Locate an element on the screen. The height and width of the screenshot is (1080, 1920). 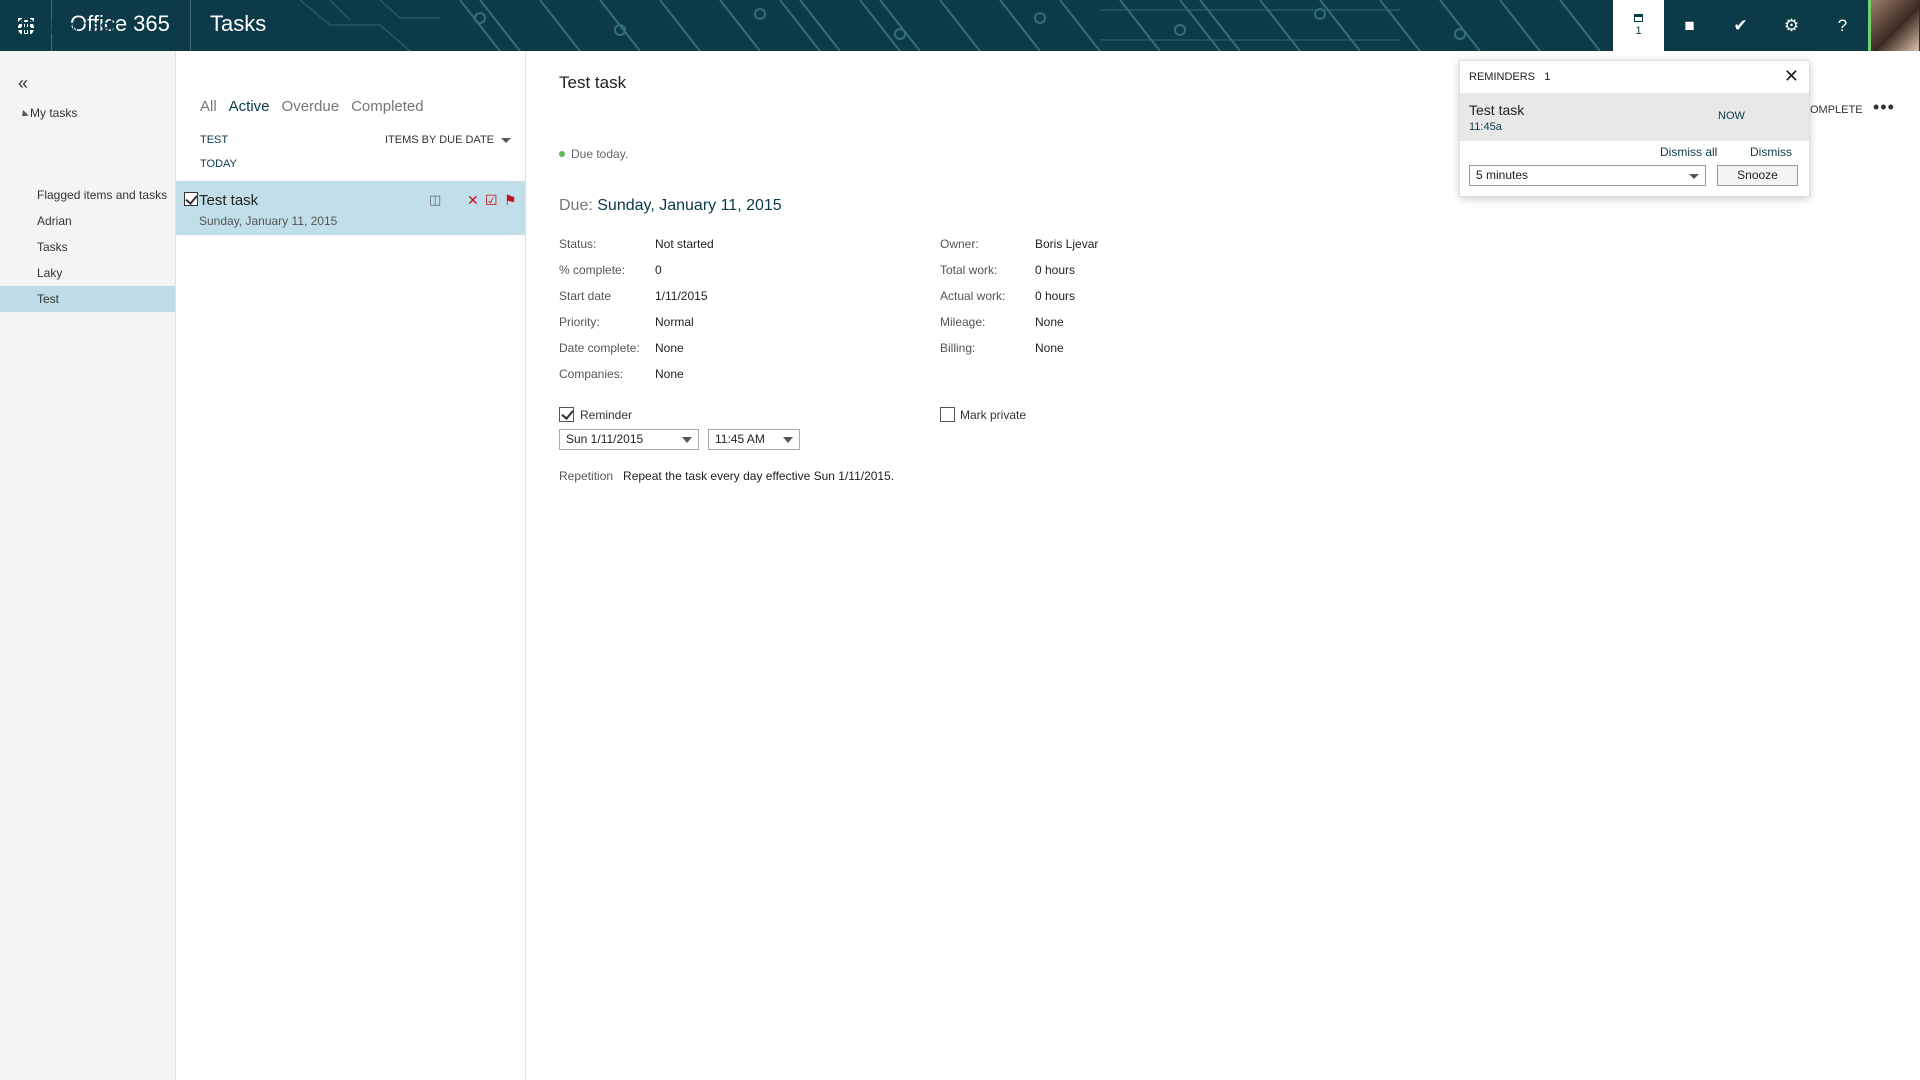
task-filters: All Active Overdue Completed is located at coordinates (312, 106).